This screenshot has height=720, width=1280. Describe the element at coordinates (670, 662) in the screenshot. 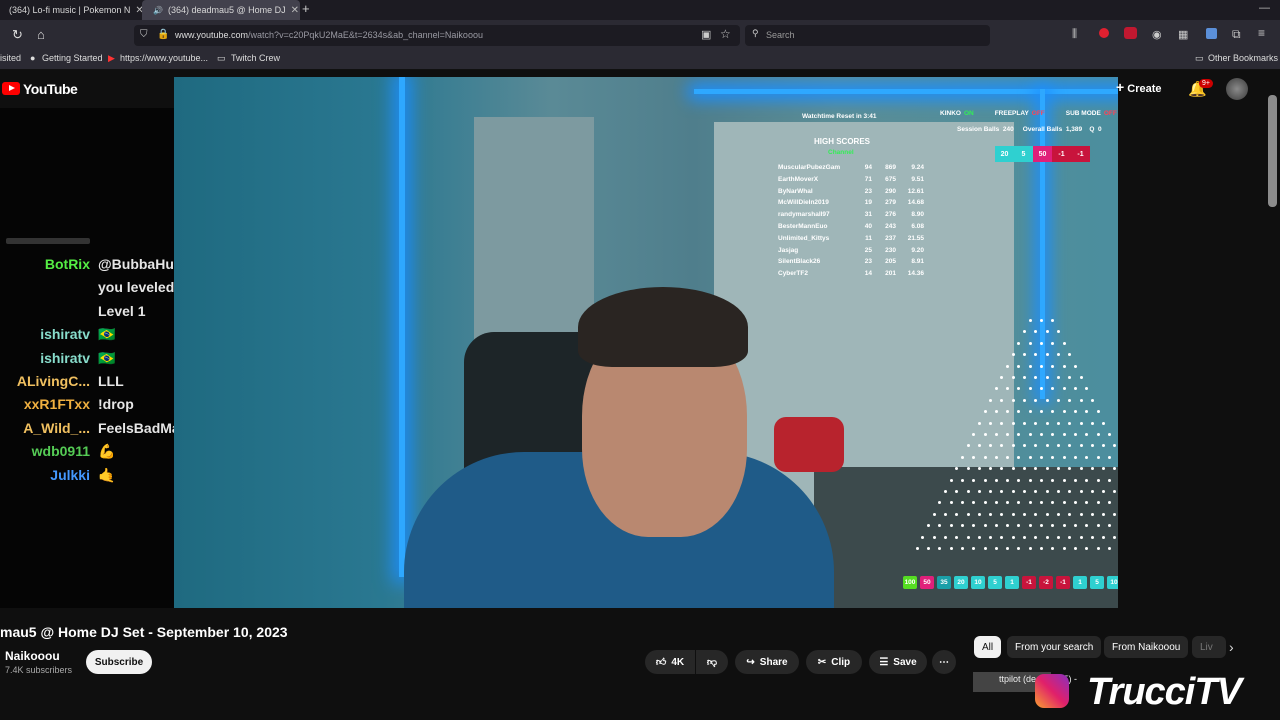

I see `like-button: 👍︎ 4K` at that location.